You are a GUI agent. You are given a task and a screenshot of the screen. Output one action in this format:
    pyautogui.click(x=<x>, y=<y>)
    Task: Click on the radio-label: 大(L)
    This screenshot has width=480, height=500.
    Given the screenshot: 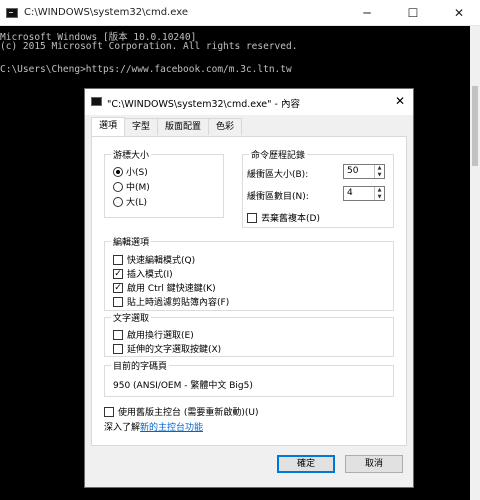 What is the action you would take?
    pyautogui.click(x=137, y=203)
    